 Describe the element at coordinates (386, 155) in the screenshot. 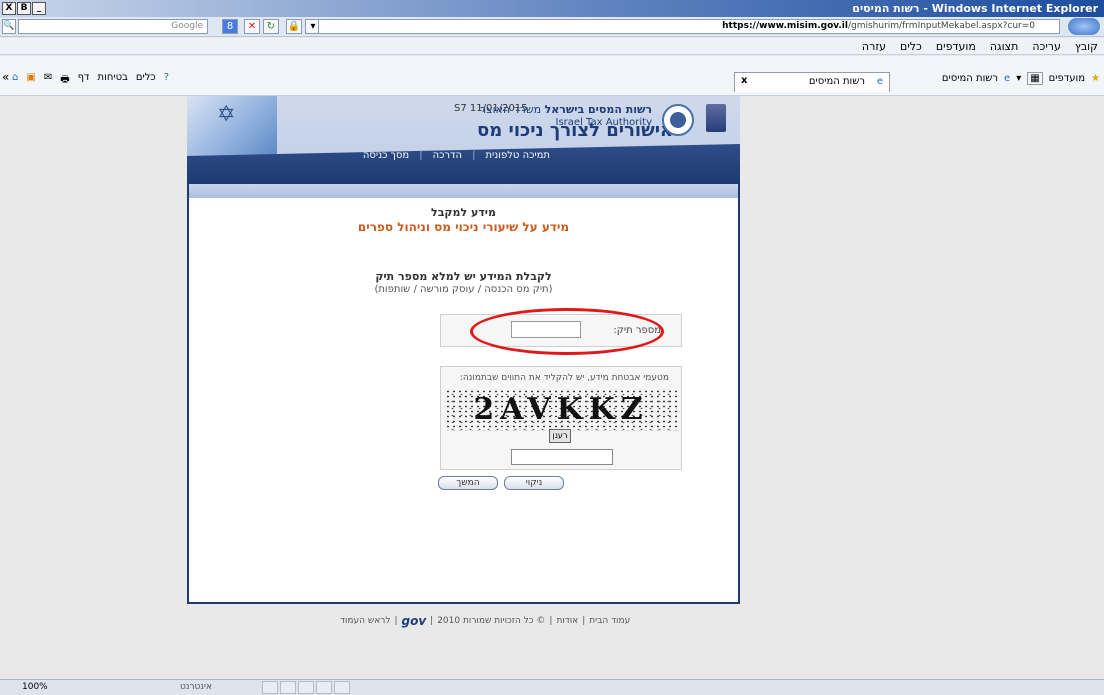

I see `nav-login-screen: מסך כניסה` at that location.